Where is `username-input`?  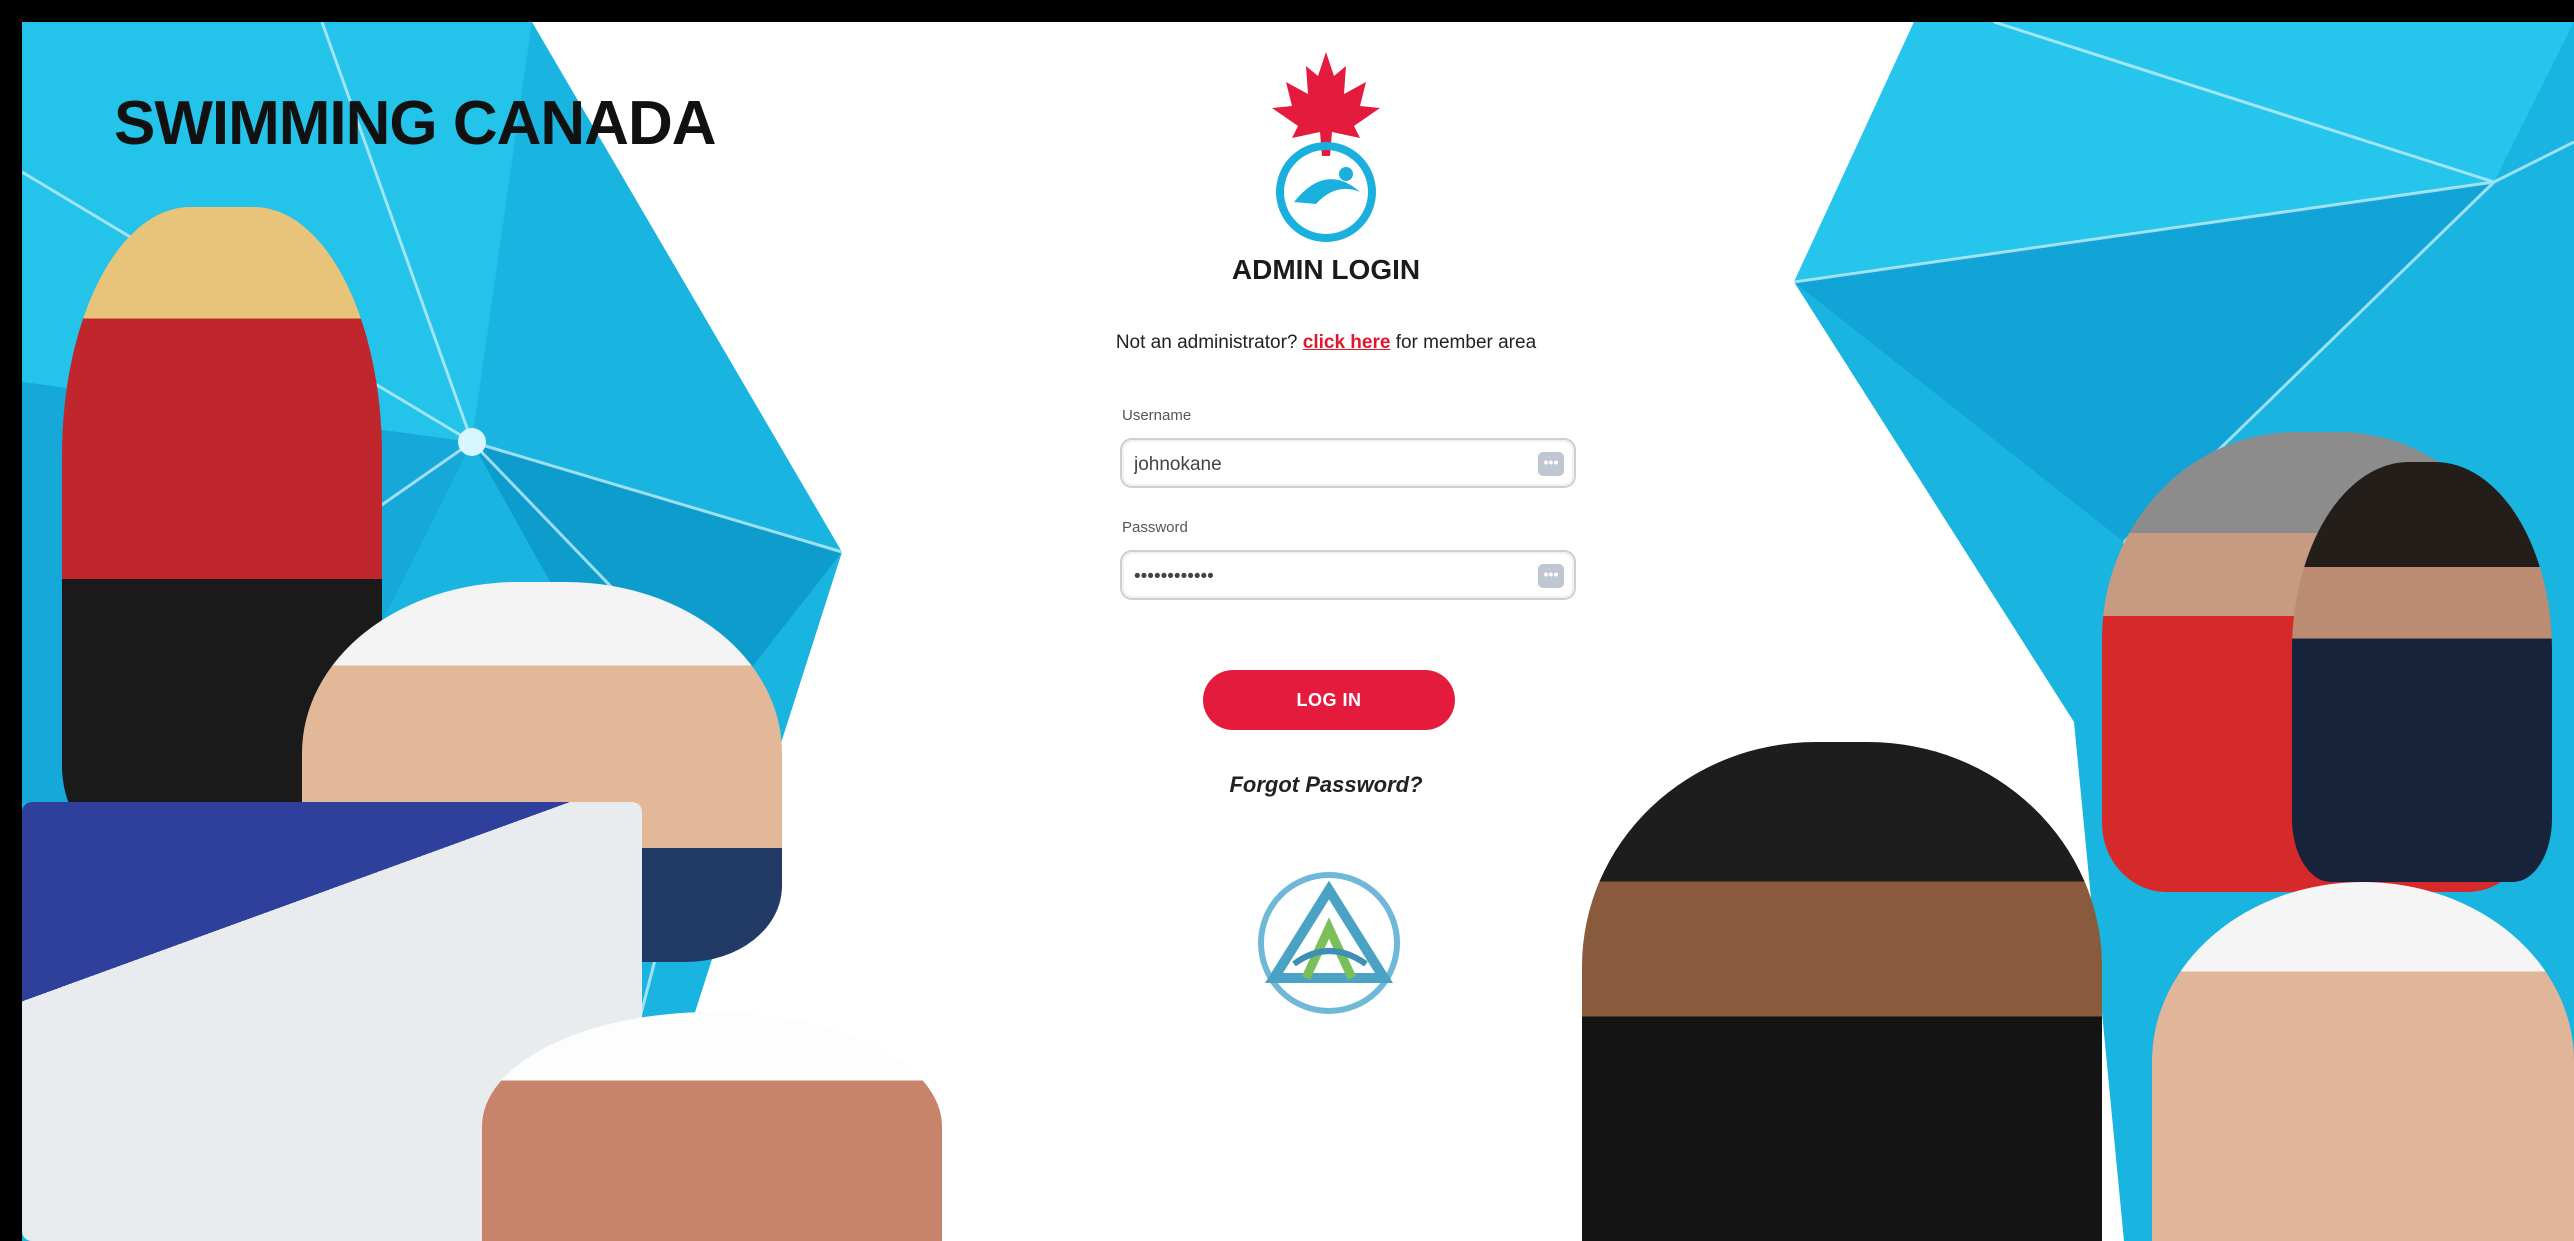 username-input is located at coordinates (1324, 465).